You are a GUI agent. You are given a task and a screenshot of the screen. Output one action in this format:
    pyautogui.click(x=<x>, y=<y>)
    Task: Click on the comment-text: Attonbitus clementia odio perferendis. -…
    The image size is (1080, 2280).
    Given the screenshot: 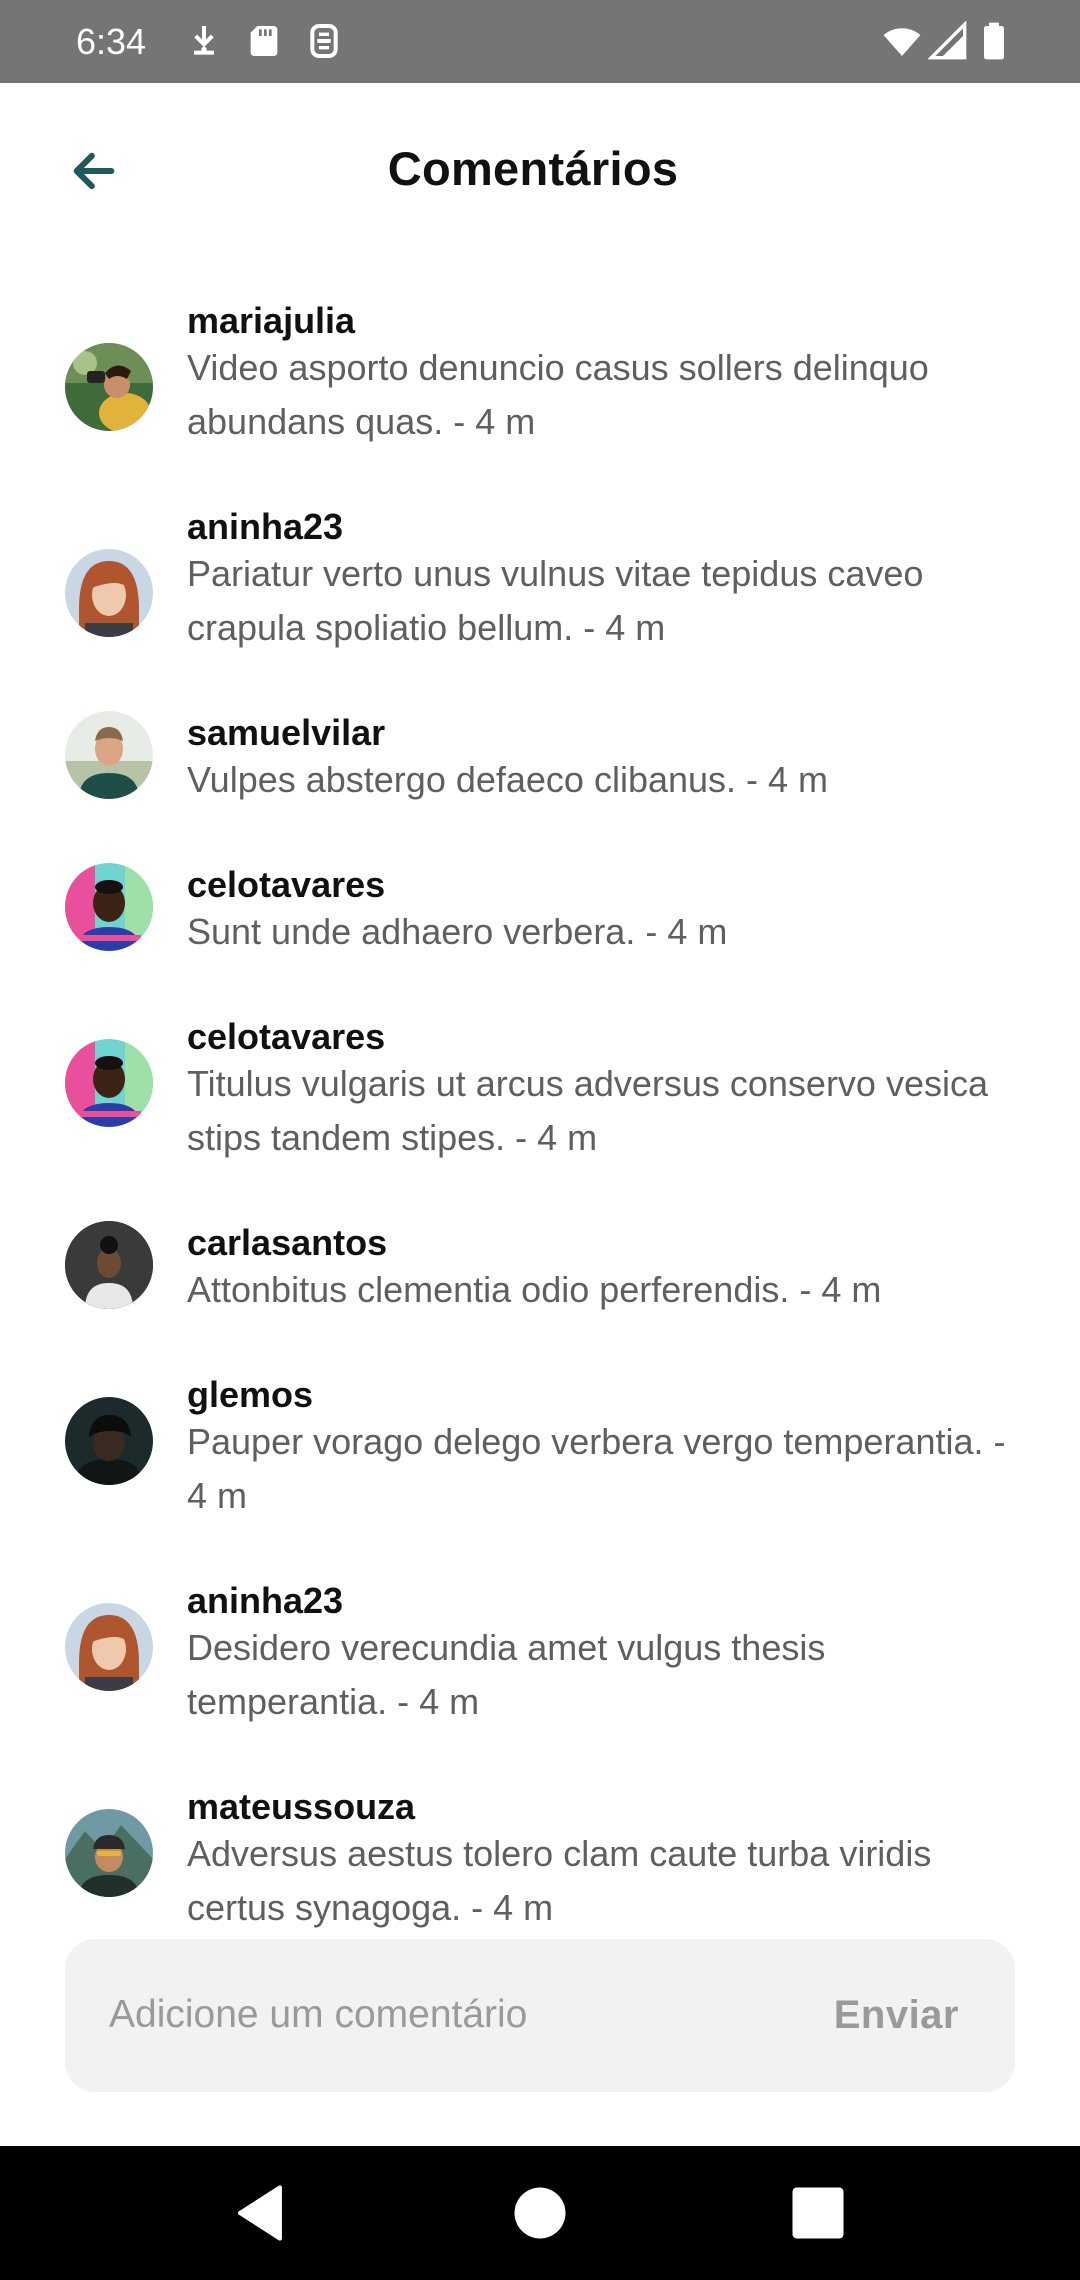 What is the action you would take?
    pyautogui.click(x=534, y=1289)
    